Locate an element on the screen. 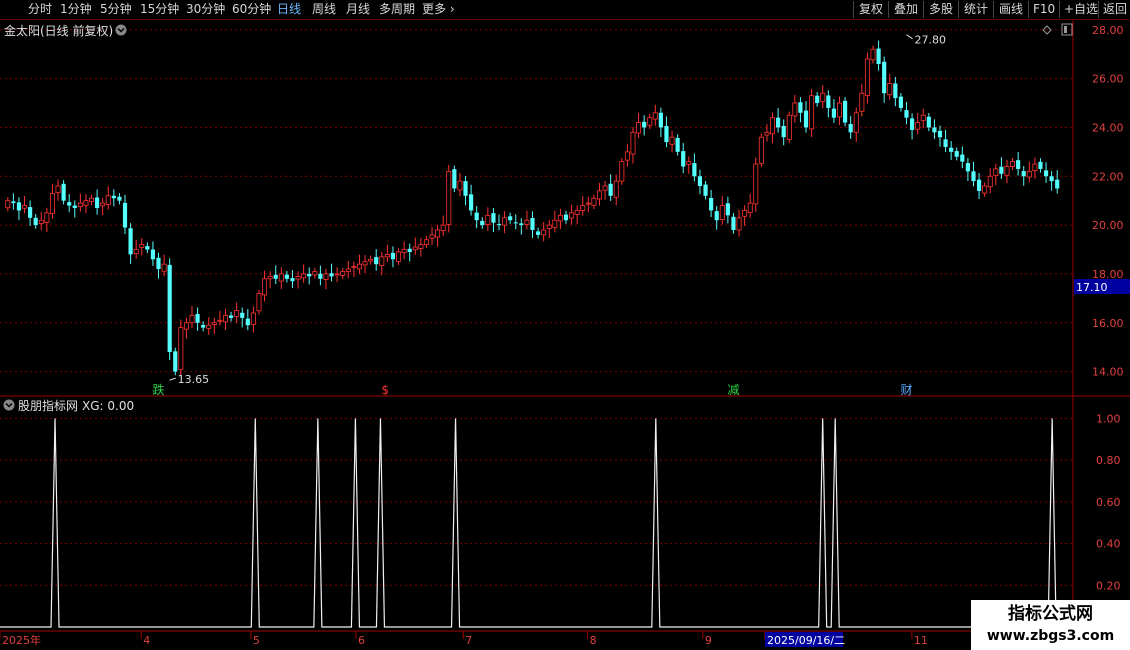 Image resolution: width=1130 pixels, height=650 pixels. toolbar-button-0: 复权 is located at coordinates (870, 9).